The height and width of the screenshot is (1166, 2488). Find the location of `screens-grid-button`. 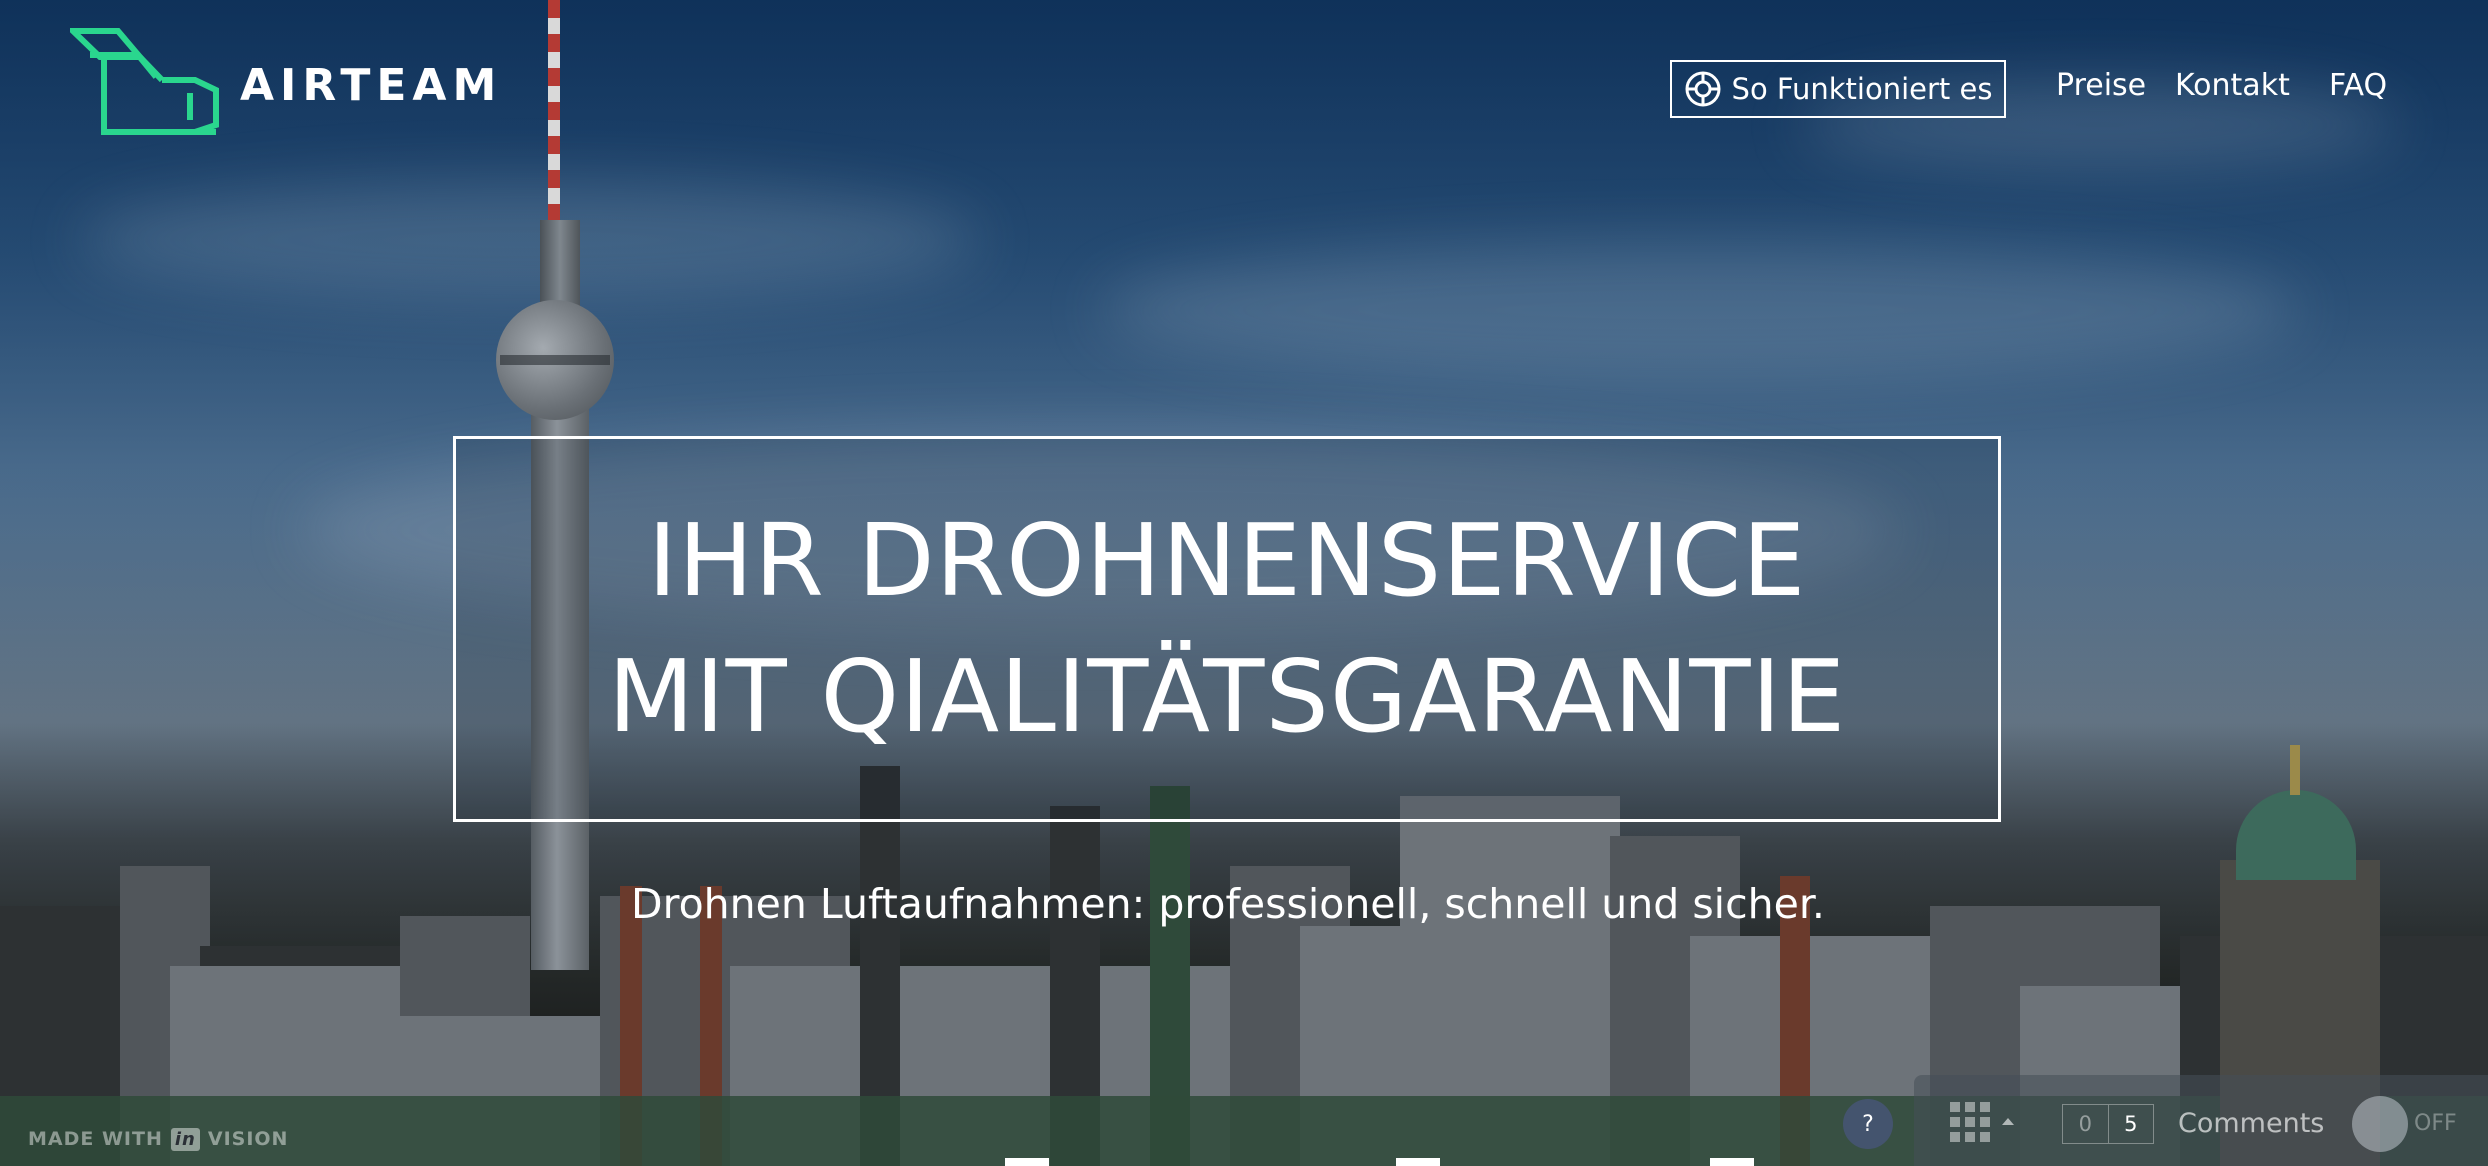

screens-grid-button is located at coordinates (1982, 1124).